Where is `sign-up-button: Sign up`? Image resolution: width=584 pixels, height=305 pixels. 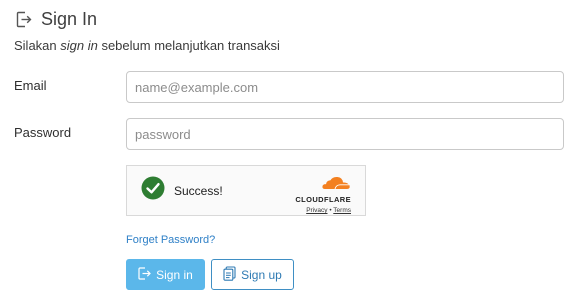 sign-up-button: Sign up is located at coordinates (252, 274).